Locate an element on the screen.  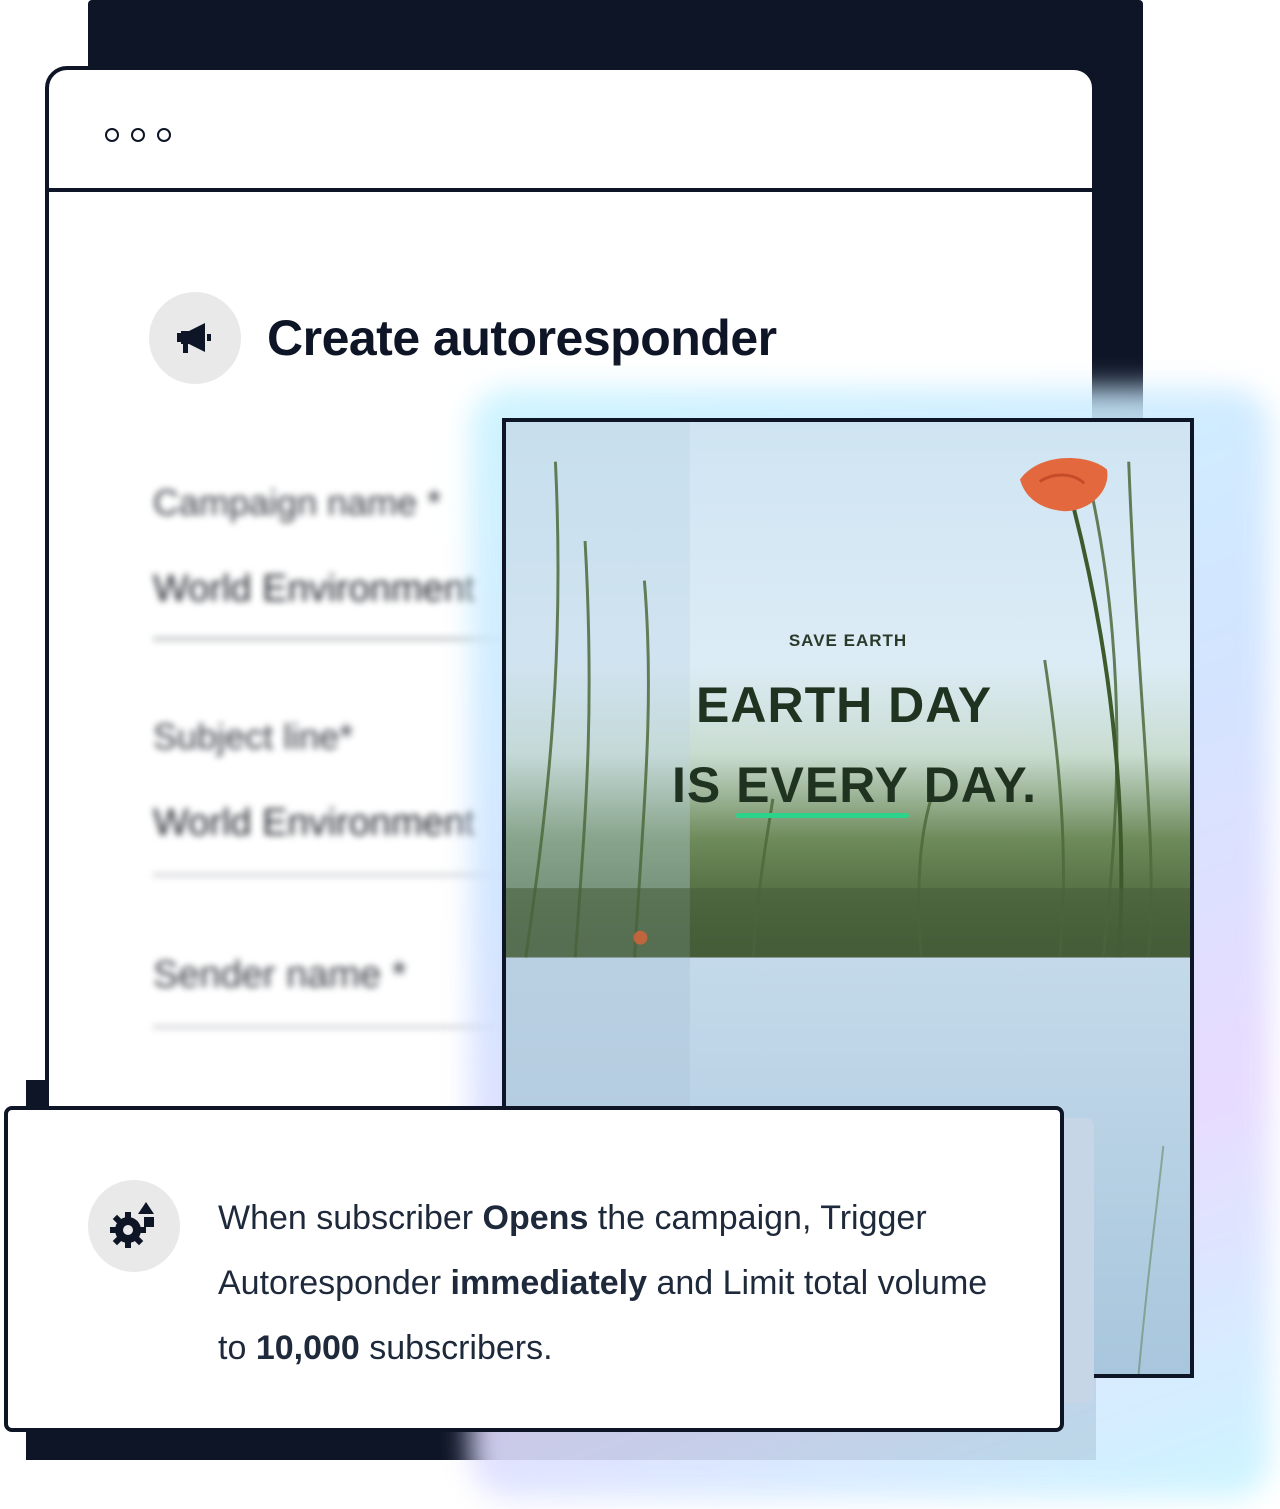
trigger-timing: immediately is located at coordinates (549, 1283).